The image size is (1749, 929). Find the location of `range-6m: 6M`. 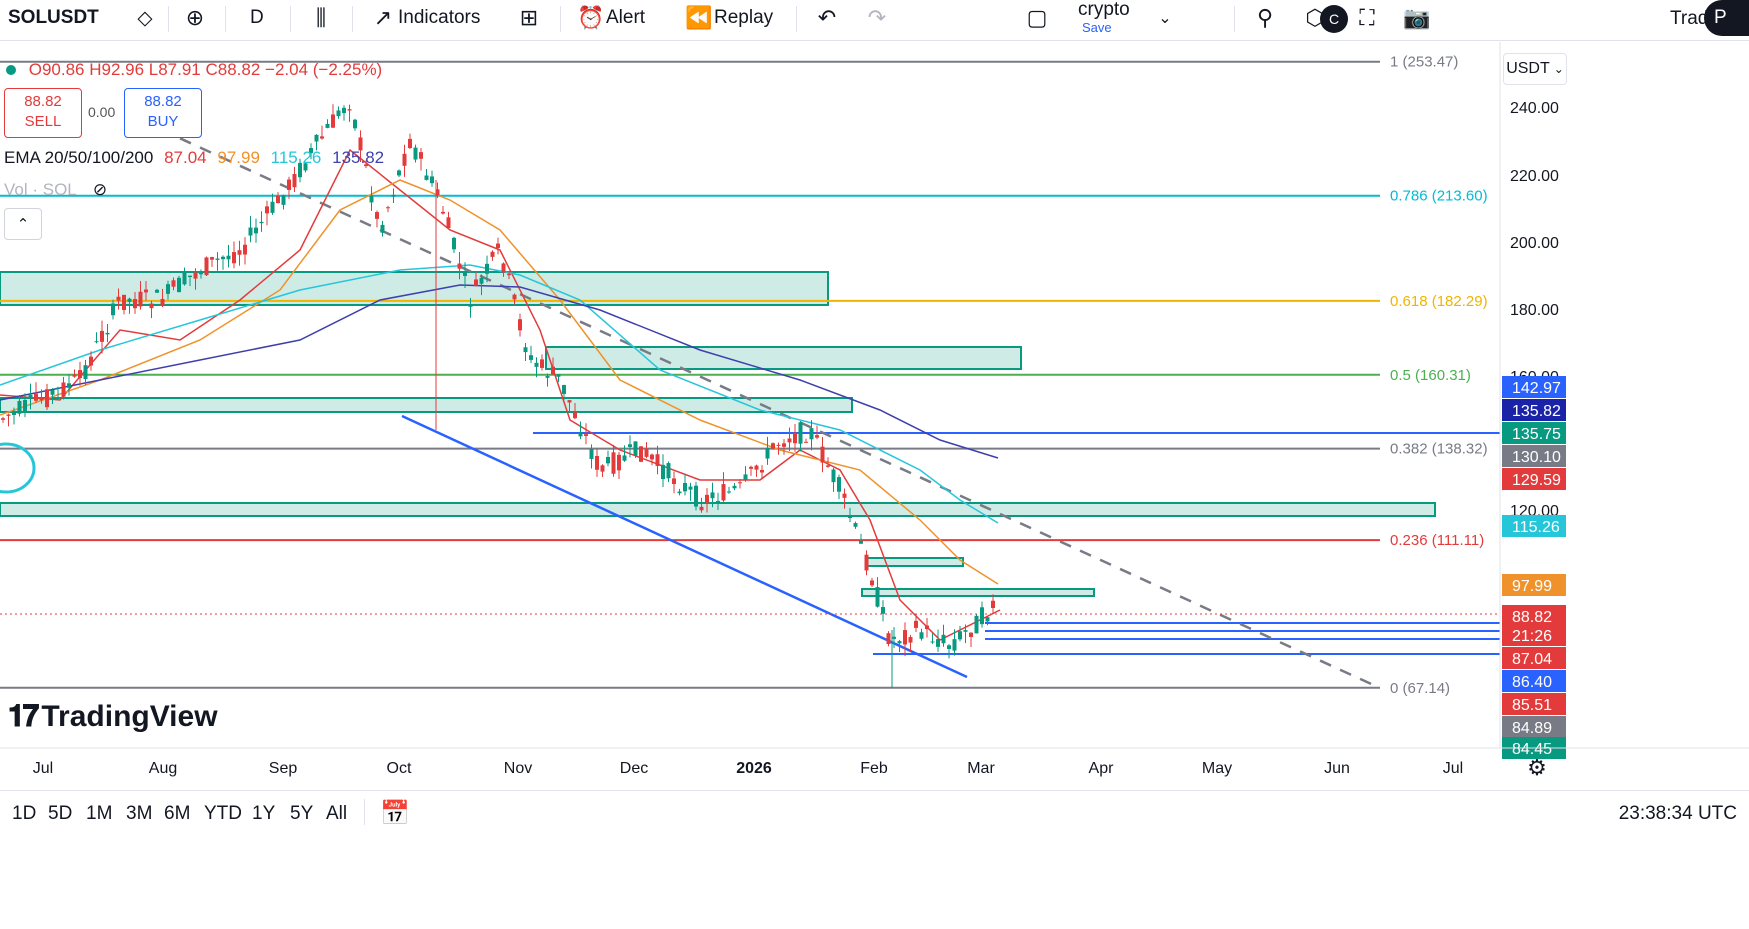

range-6m: 6M is located at coordinates (177, 814).